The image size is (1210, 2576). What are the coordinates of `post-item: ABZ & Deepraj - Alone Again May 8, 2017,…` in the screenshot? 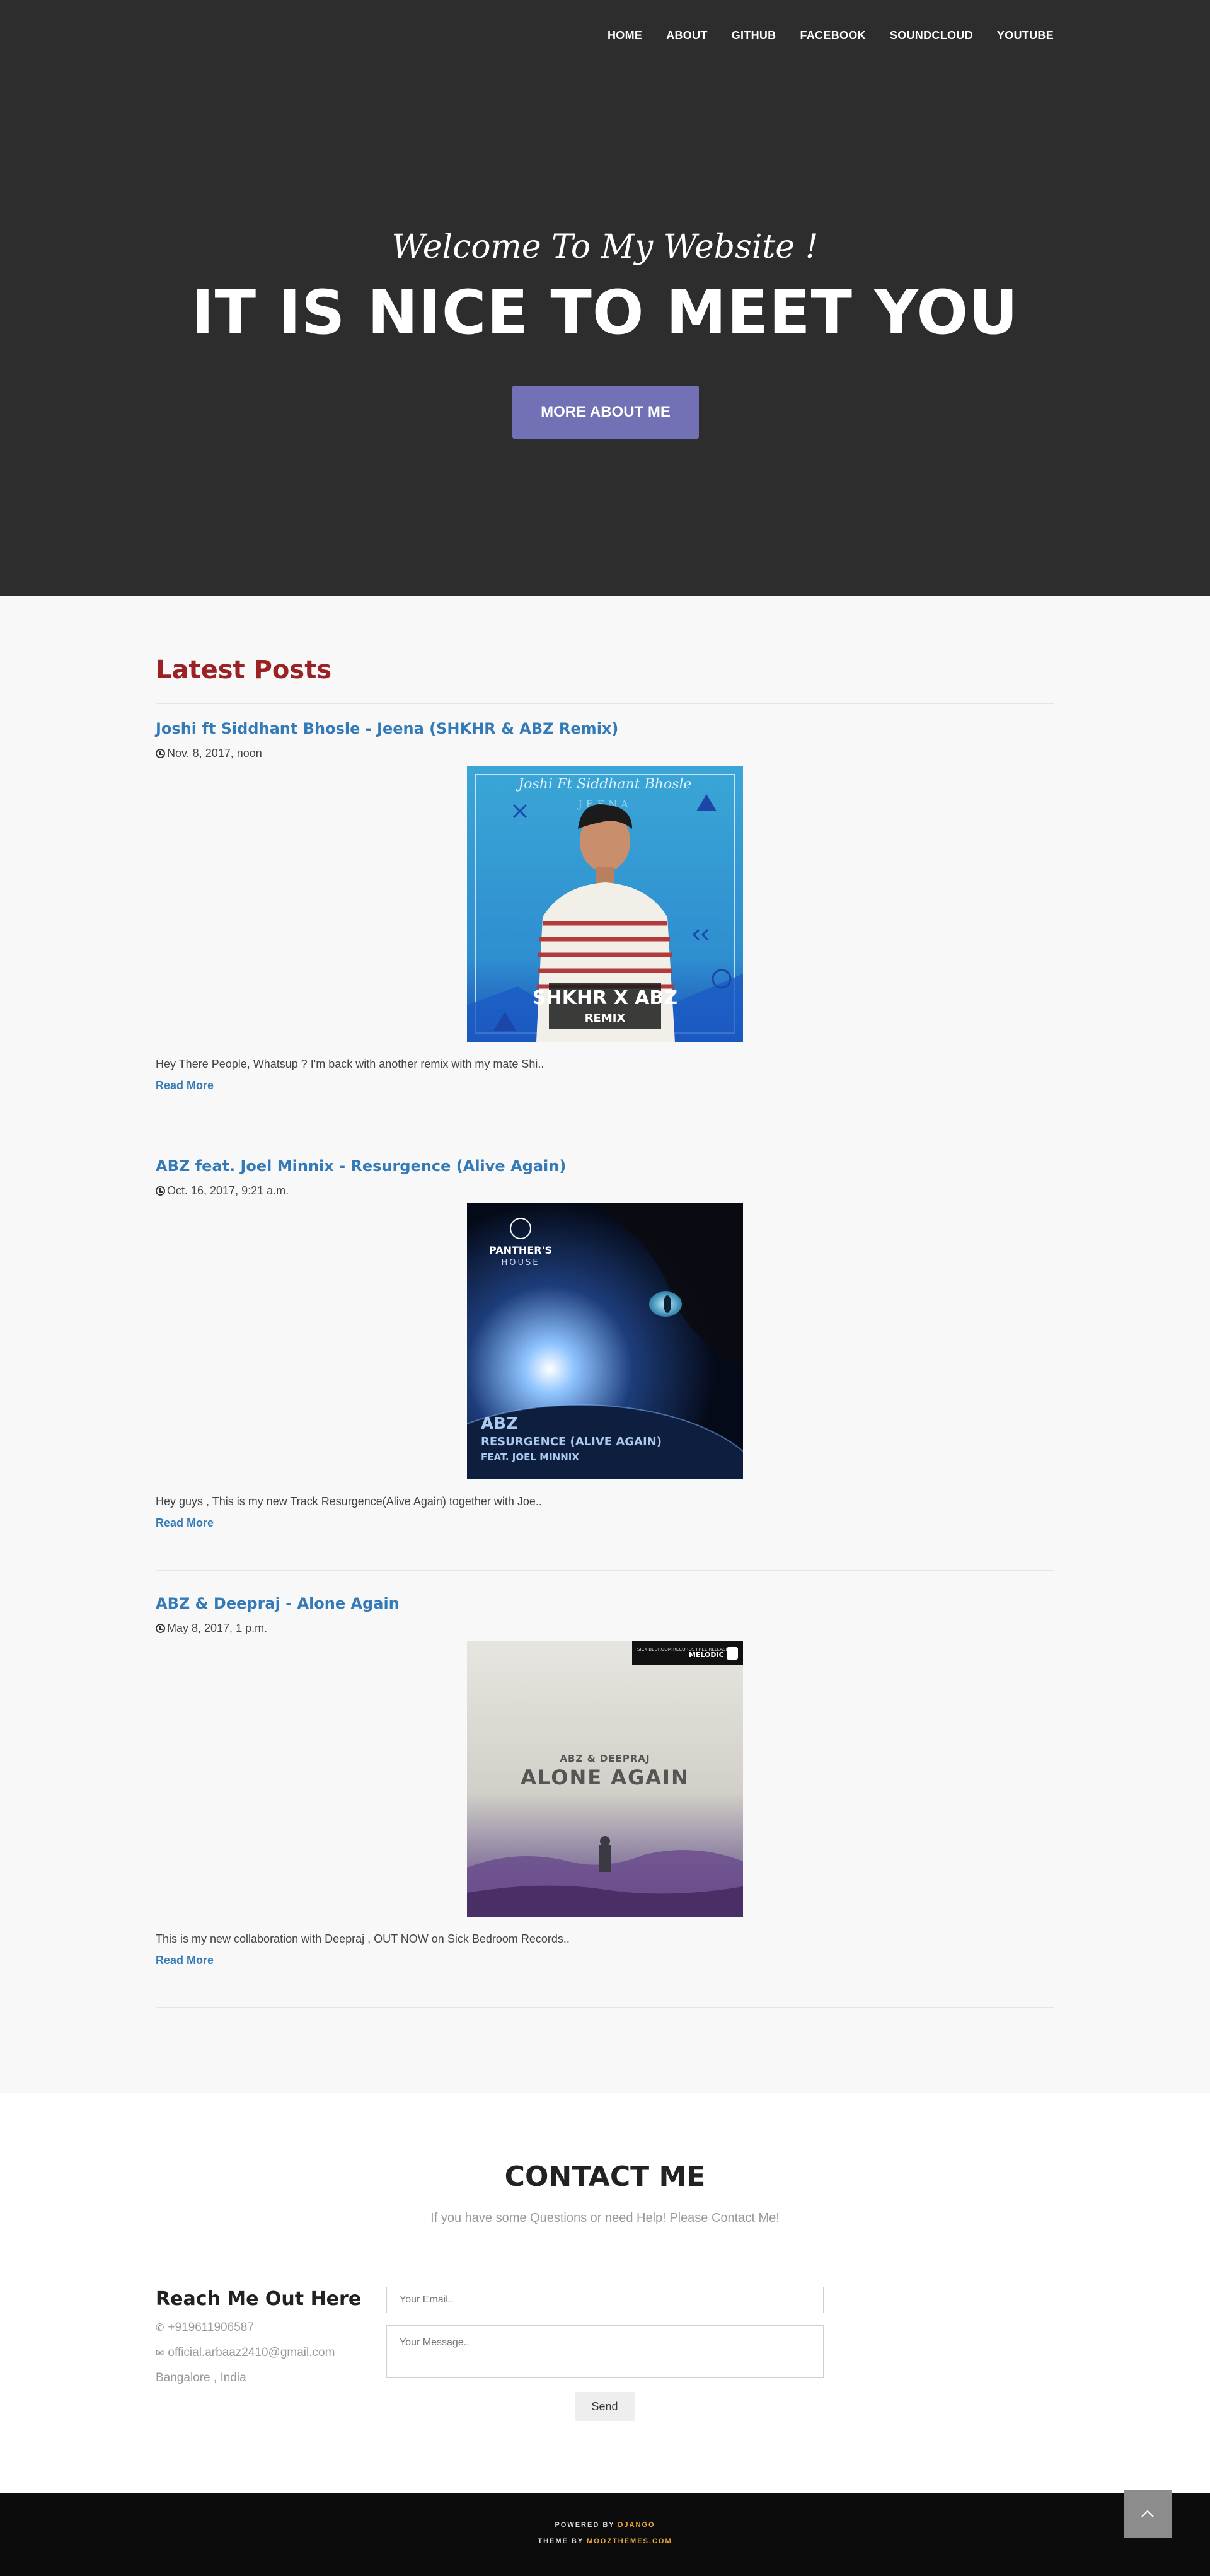 It's located at (605, 1801).